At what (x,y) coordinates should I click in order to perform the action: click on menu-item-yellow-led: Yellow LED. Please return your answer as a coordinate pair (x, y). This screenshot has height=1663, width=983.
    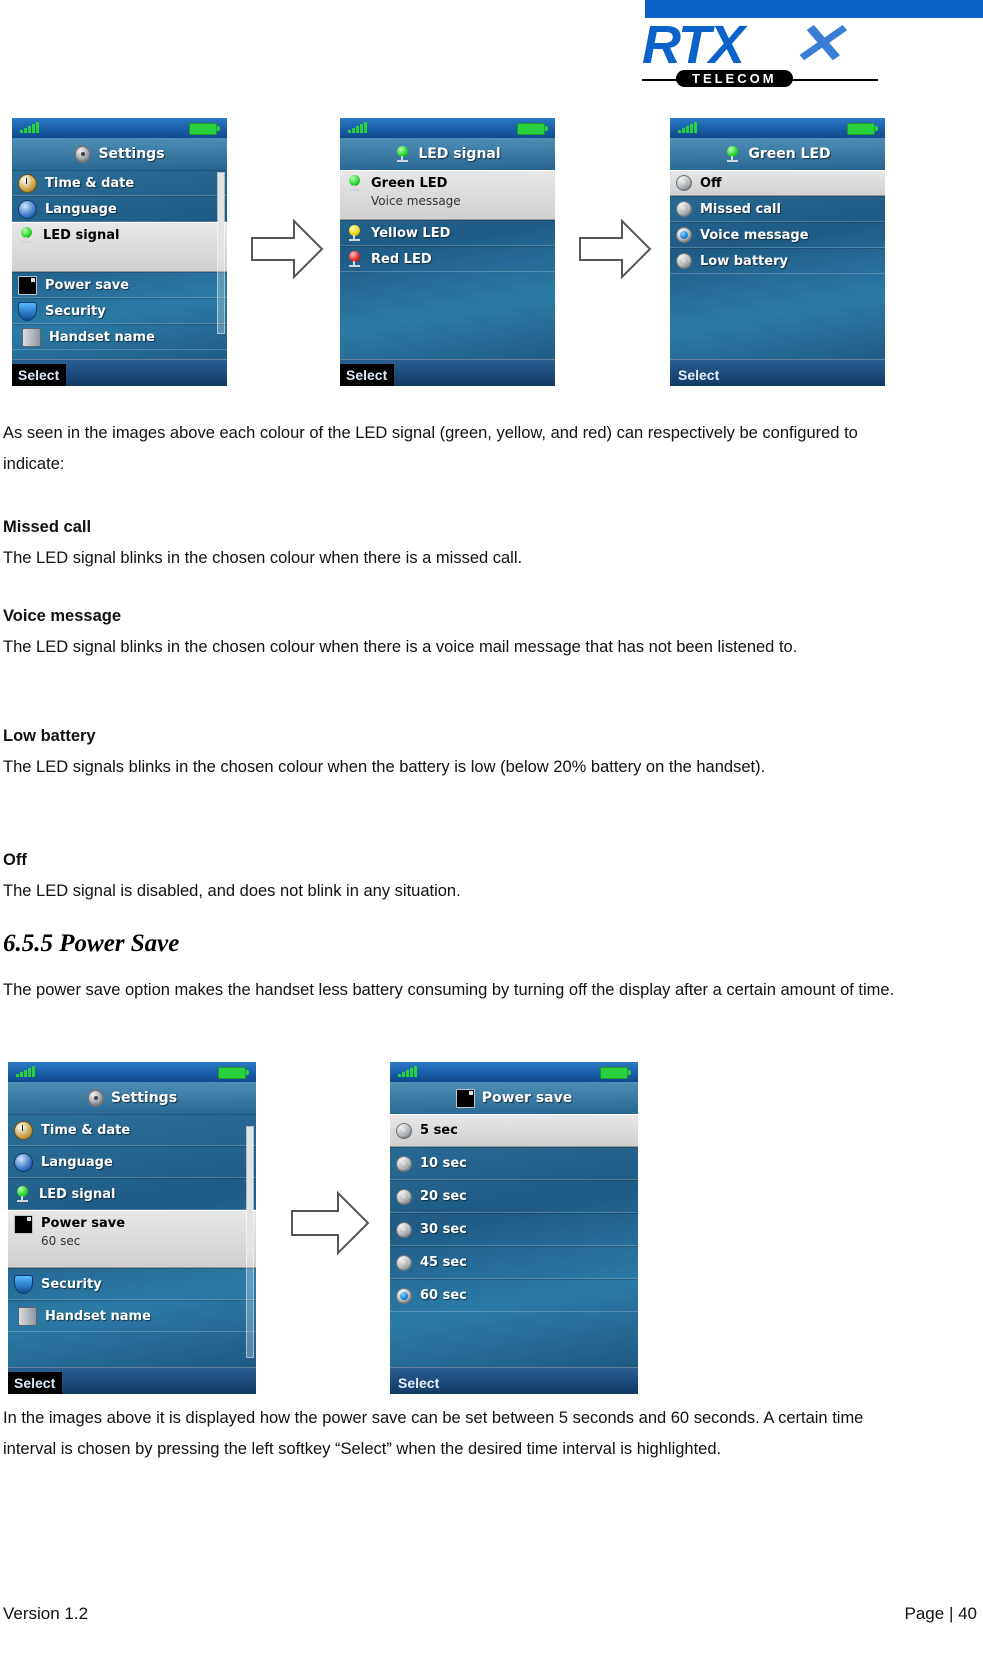
    Looking at the image, I should click on (447, 233).